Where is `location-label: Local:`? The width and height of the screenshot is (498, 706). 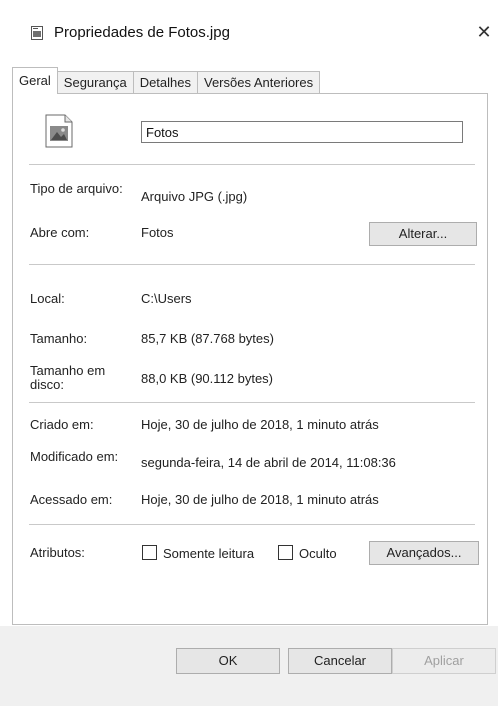 location-label: Local: is located at coordinates (47, 298).